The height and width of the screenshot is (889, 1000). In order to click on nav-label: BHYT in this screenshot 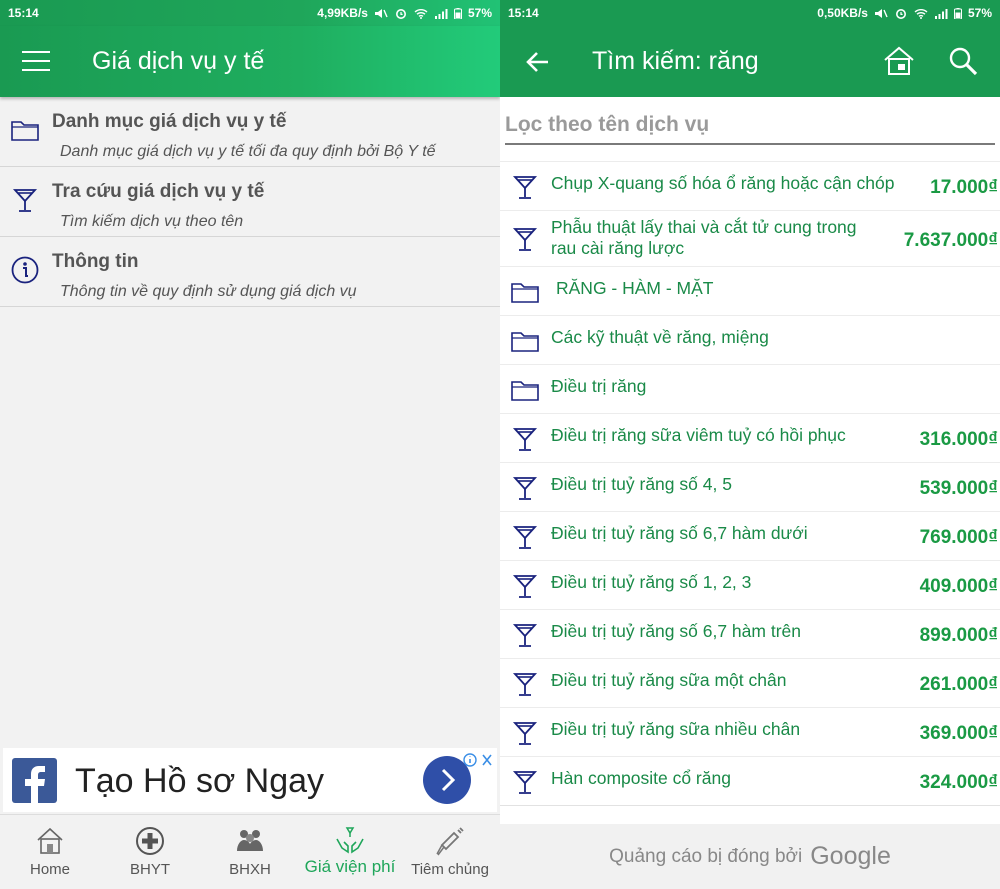, I will do `click(149, 869)`.